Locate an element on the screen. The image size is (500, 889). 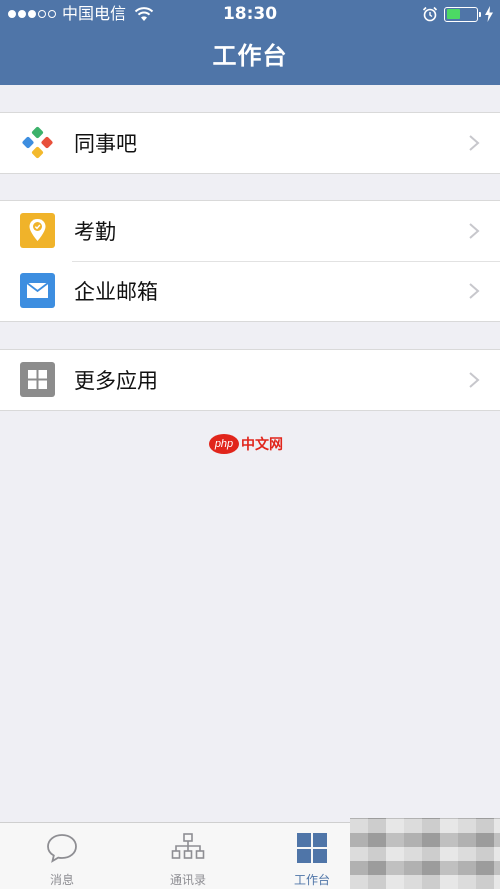
location-check-icon is located at coordinates (37, 230).